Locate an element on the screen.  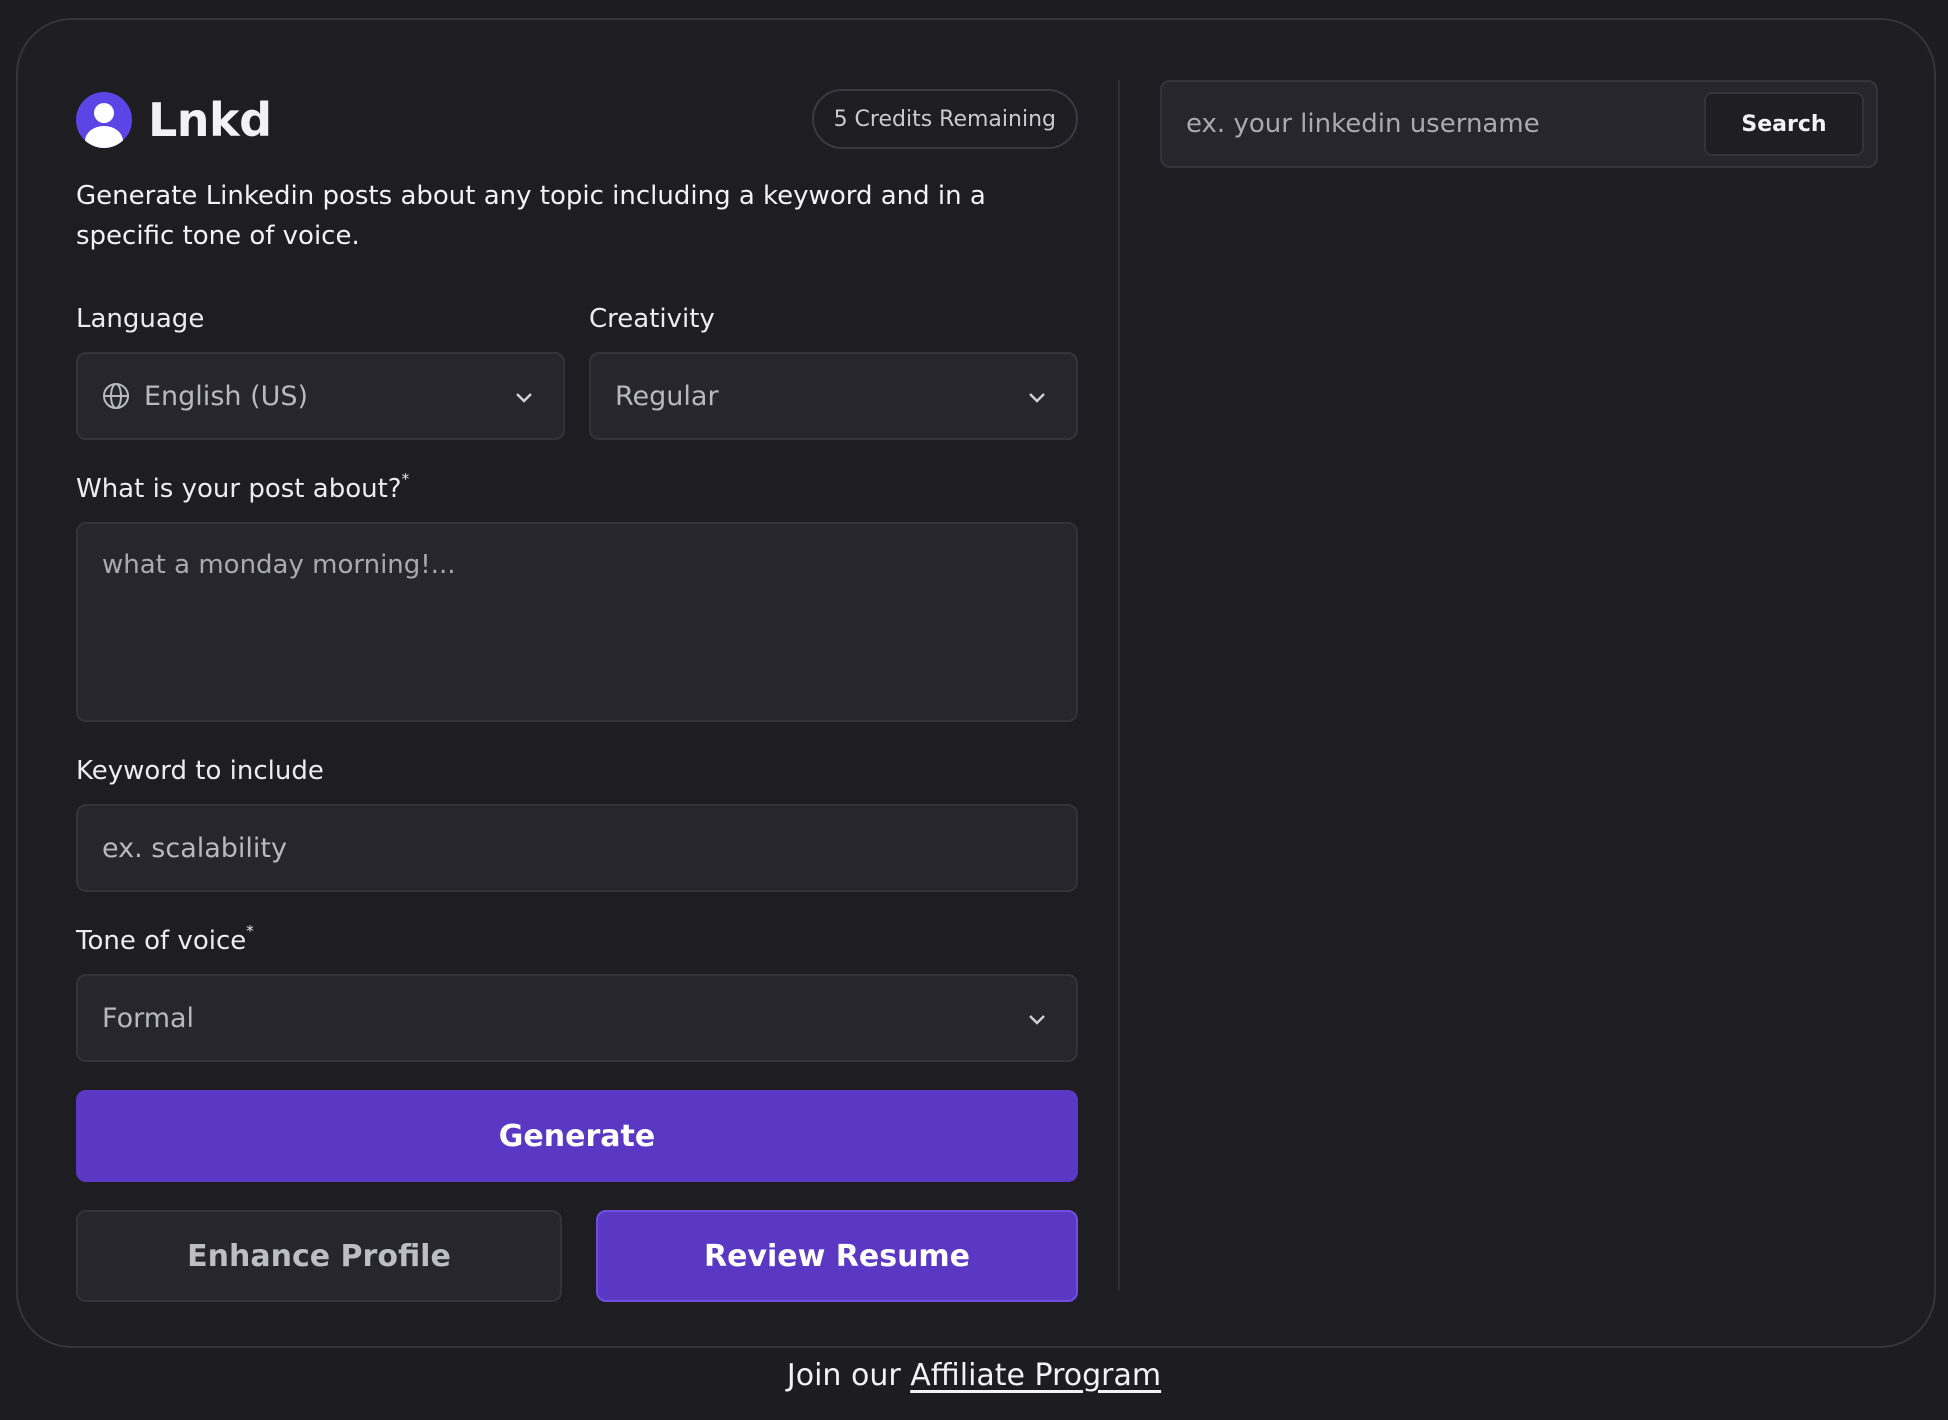
creativity-value: Regular is located at coordinates (667, 396).